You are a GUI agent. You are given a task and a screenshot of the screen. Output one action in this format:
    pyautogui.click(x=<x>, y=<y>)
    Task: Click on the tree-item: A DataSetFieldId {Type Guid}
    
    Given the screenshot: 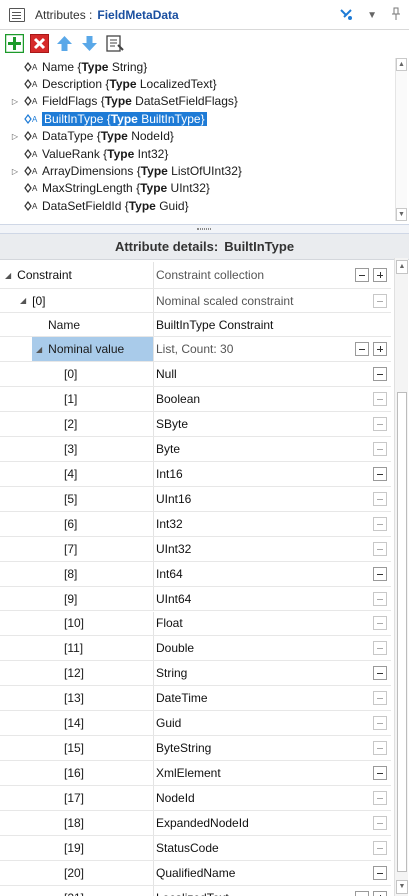 What is the action you would take?
    pyautogui.click(x=205, y=205)
    